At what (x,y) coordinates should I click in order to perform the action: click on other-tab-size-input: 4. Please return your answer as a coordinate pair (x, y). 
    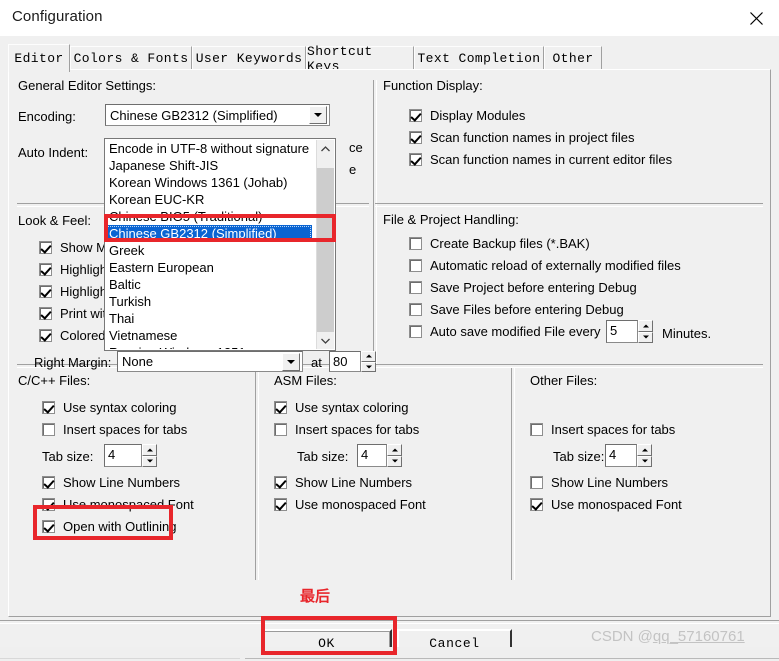
    Looking at the image, I should click on (621, 455).